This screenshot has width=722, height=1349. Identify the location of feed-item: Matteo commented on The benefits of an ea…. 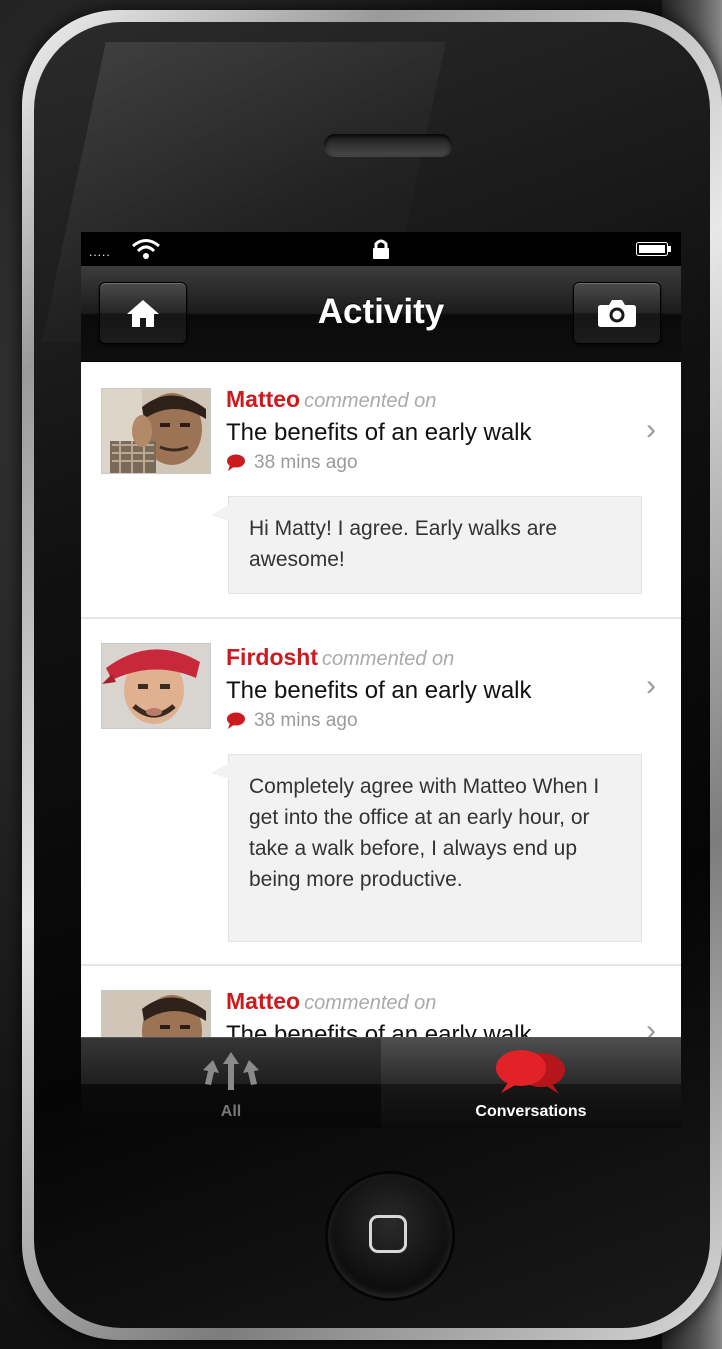
(381, 1001).